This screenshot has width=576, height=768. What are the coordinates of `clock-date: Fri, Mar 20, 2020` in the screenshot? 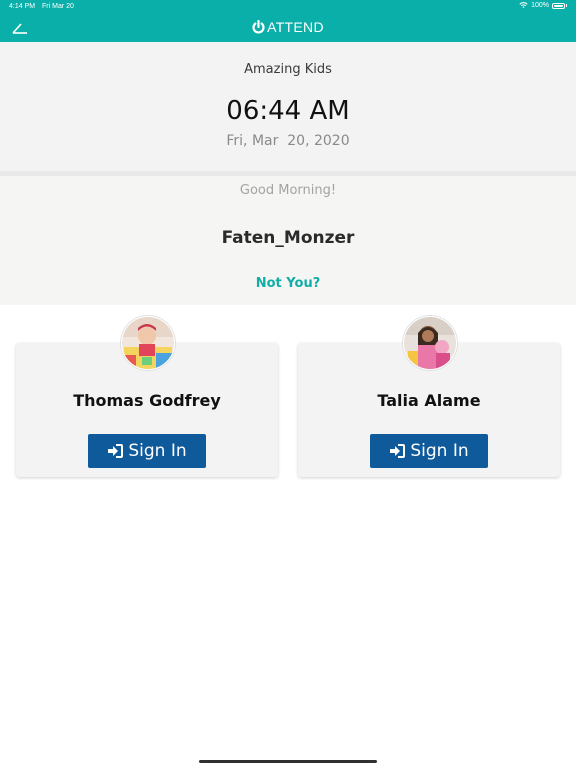 It's located at (288, 141).